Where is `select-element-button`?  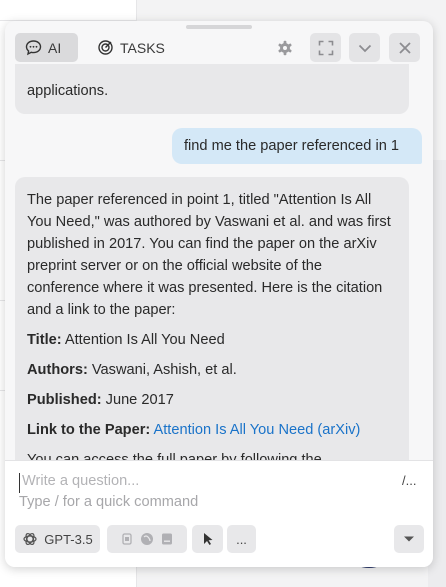
select-element-button is located at coordinates (207, 539).